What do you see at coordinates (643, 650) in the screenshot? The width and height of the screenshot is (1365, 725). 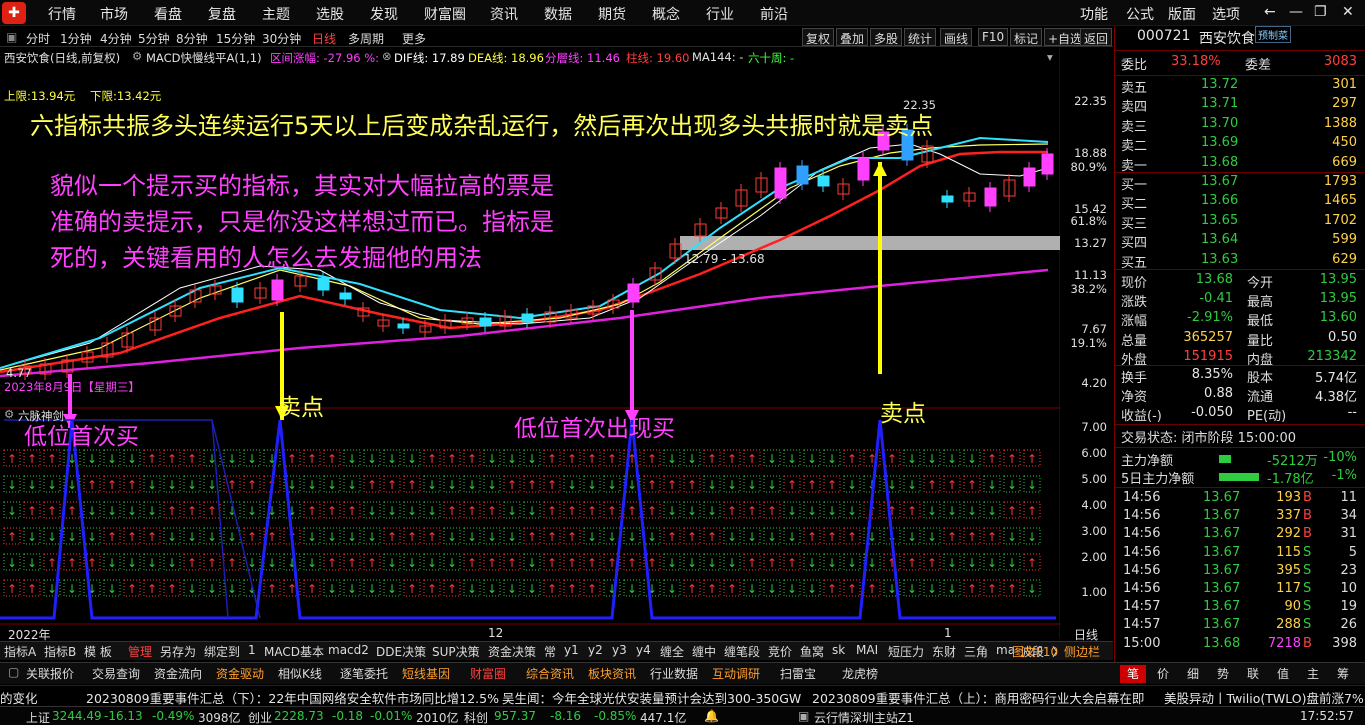 I see `indicator-tab: y4` at bounding box center [643, 650].